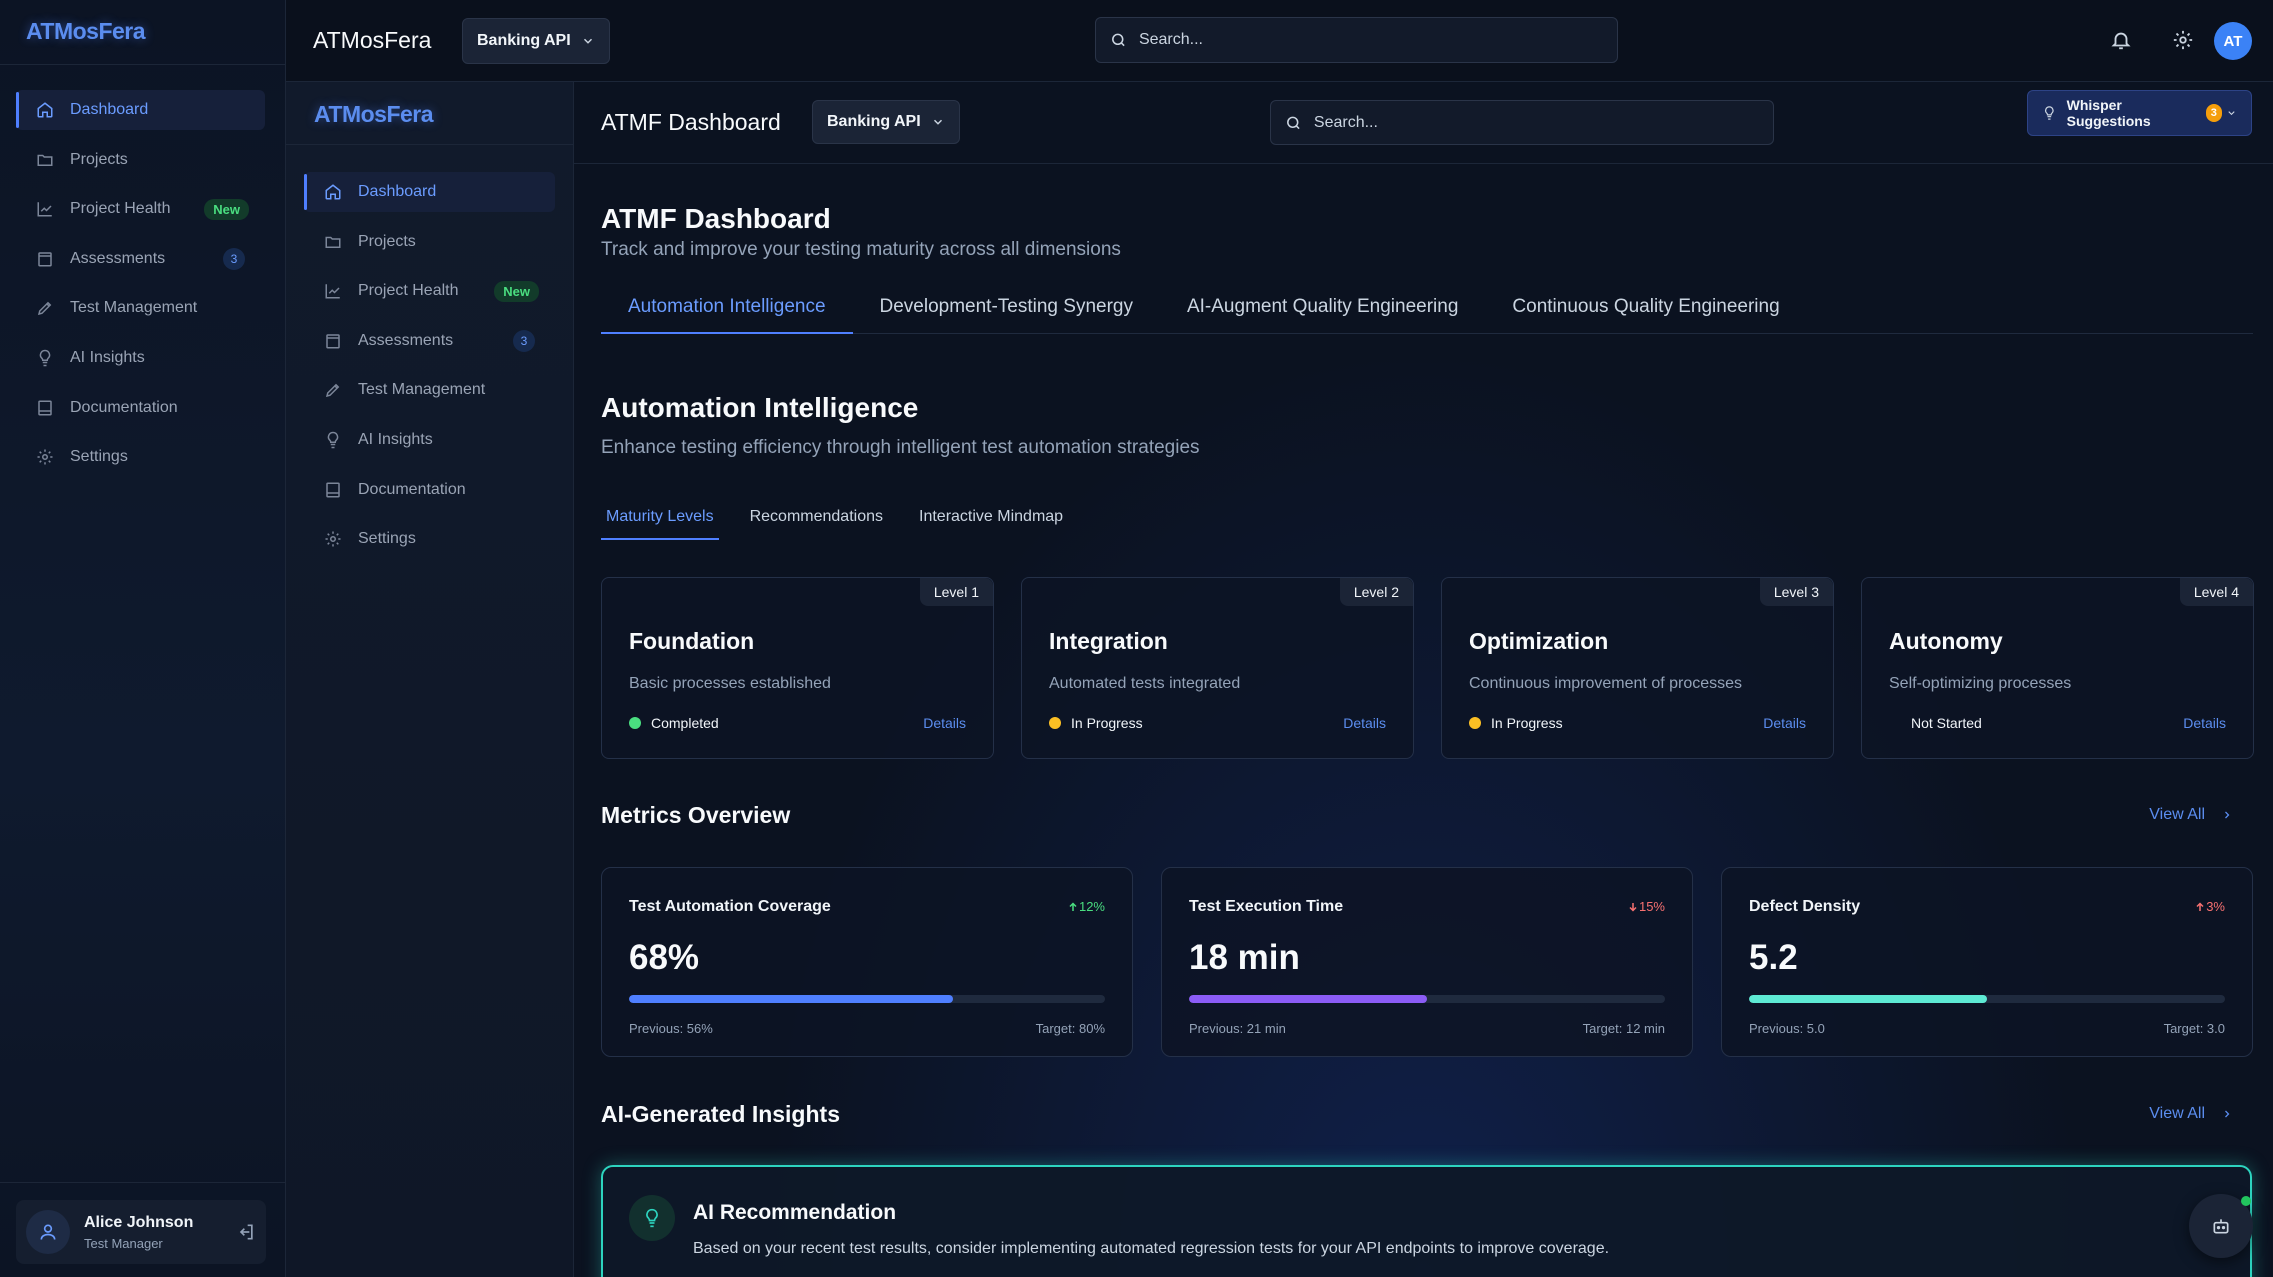  What do you see at coordinates (422, 390) in the screenshot?
I see `sidebar-item-label: Test Management` at bounding box center [422, 390].